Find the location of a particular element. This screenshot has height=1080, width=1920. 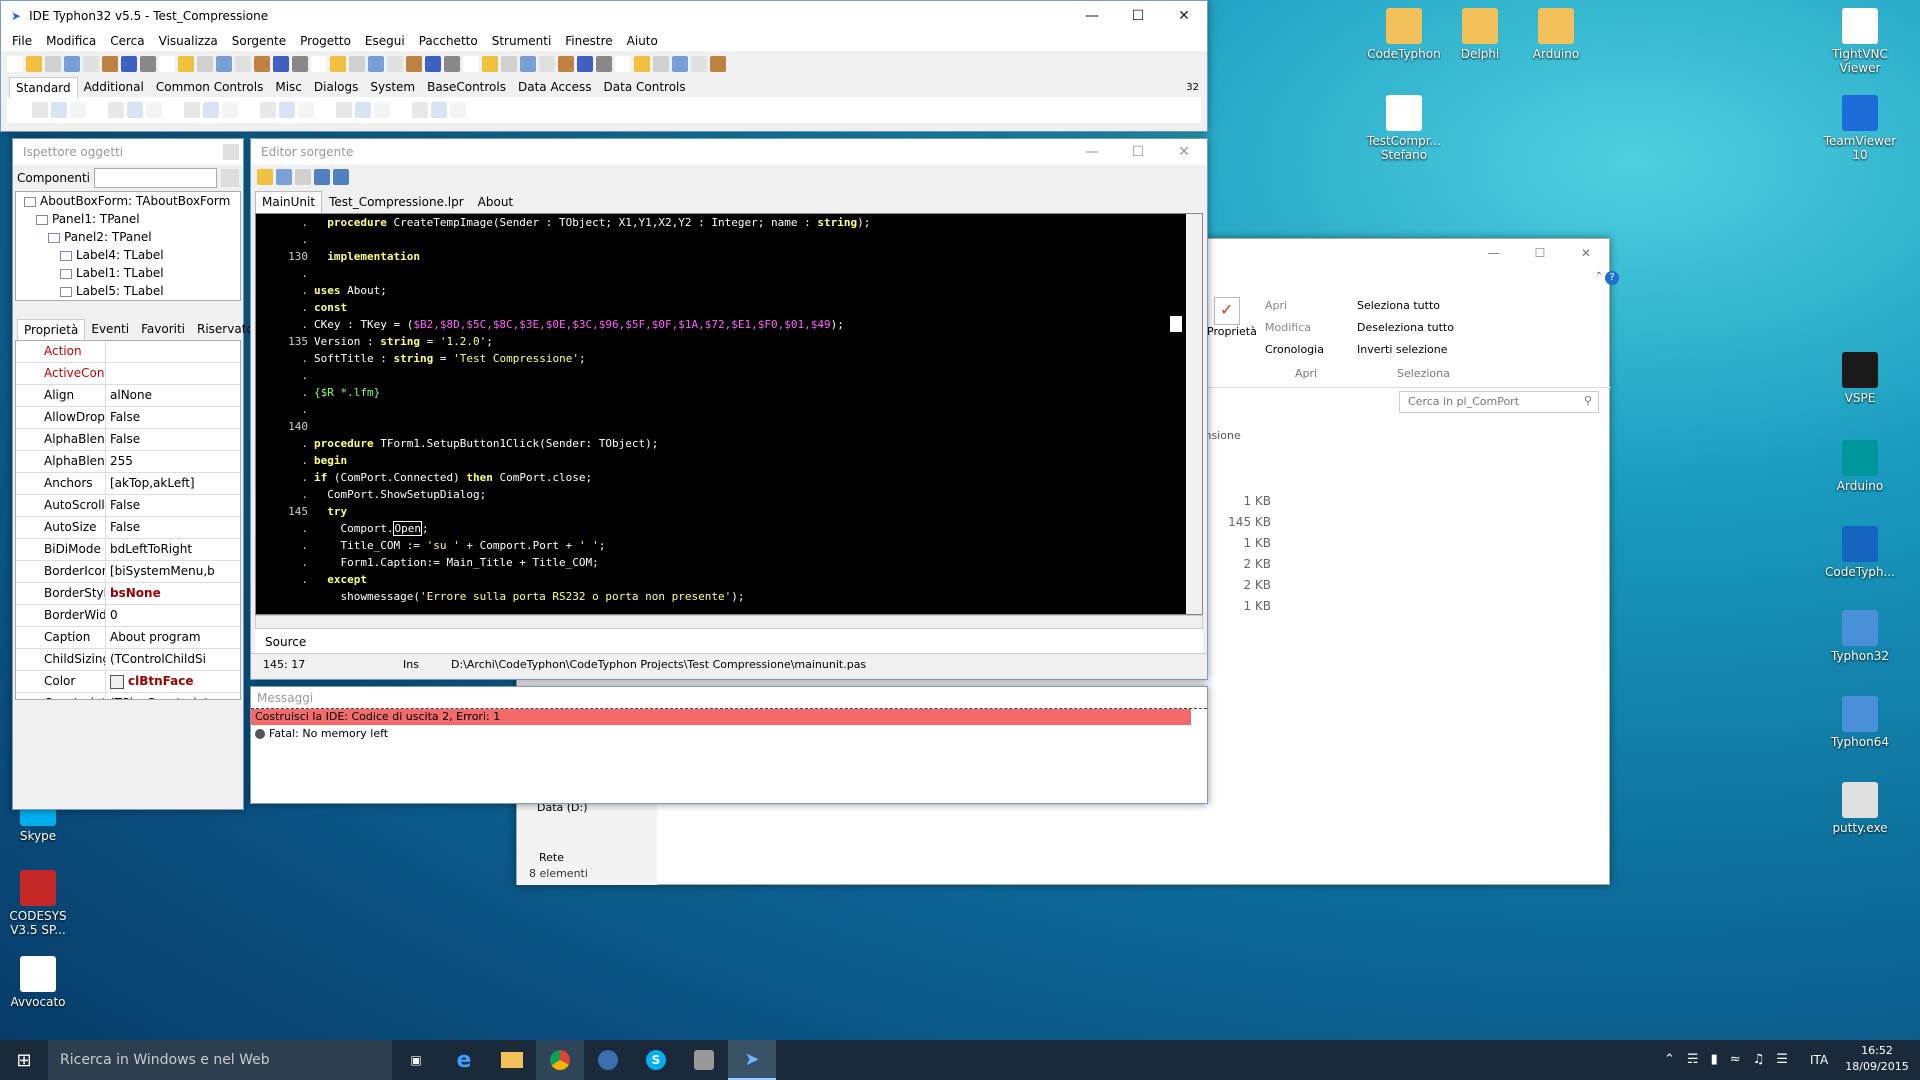

help-icon: ? is located at coordinates (1612, 278).